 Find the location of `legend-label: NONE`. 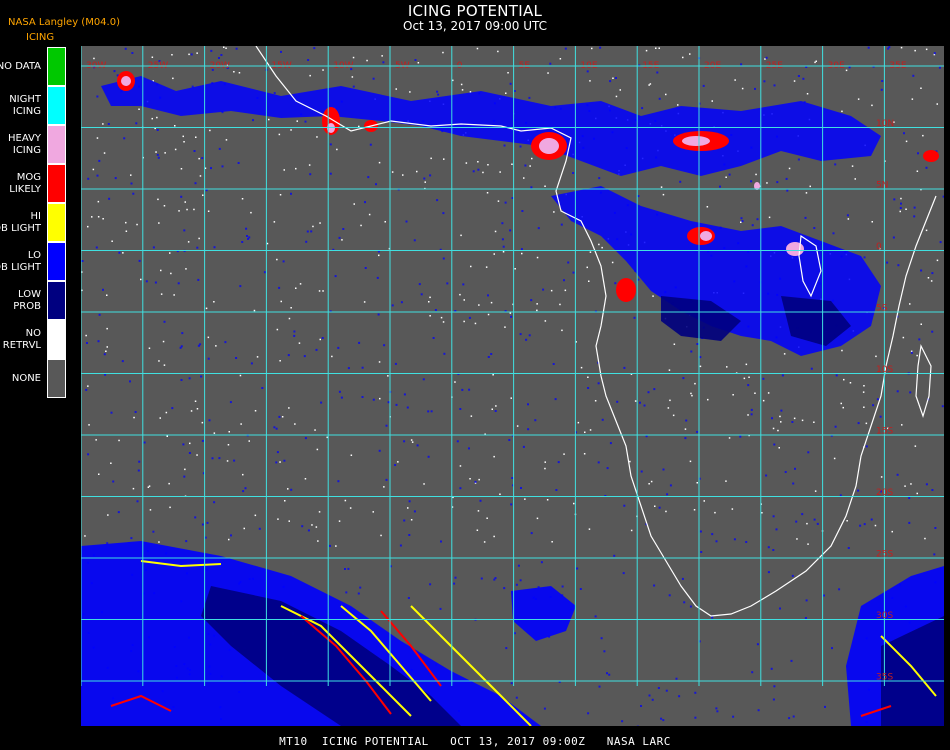

legend-label: NONE is located at coordinates (26, 378).